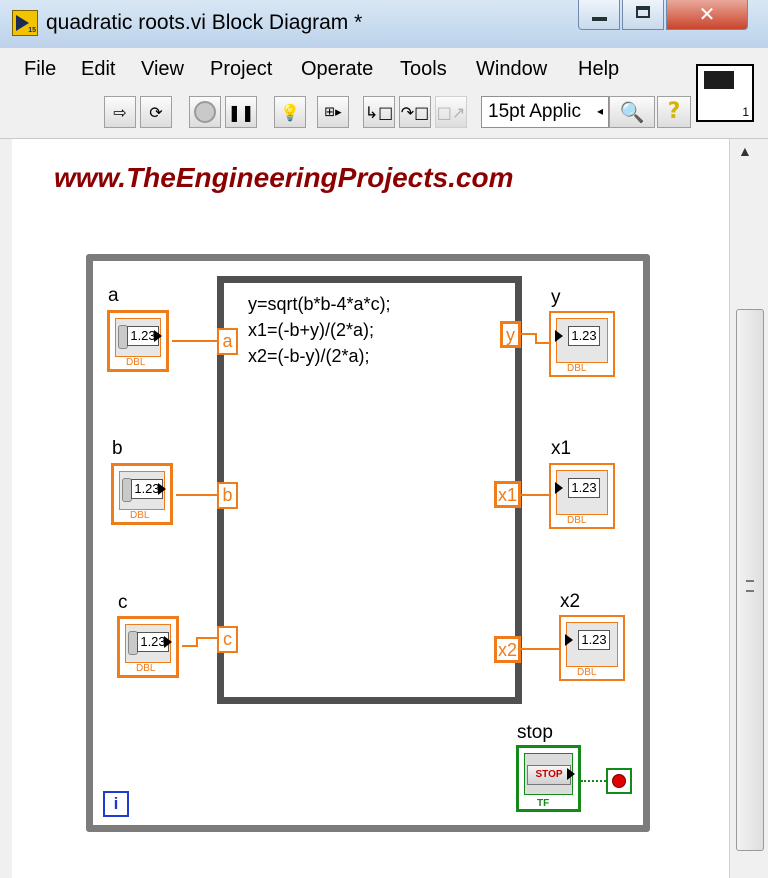 The image size is (768, 878). I want to click on vi-graph-icon, so click(719, 80).